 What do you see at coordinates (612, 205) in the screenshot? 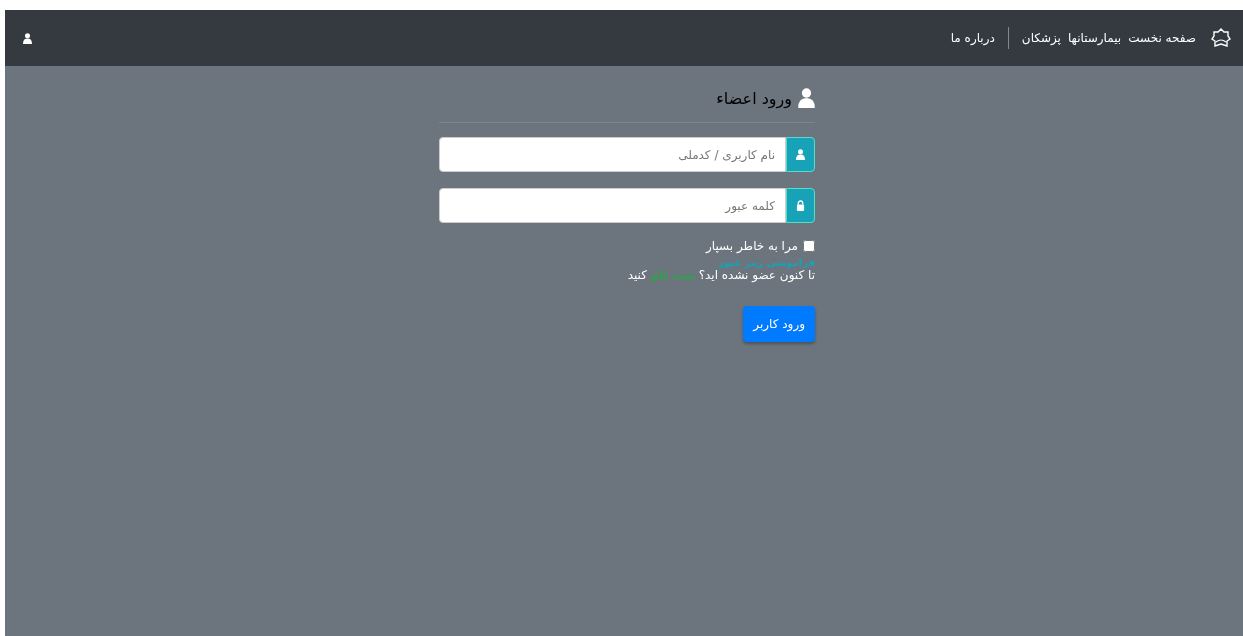
I see `password-field: کلمه عبور` at bounding box center [612, 205].